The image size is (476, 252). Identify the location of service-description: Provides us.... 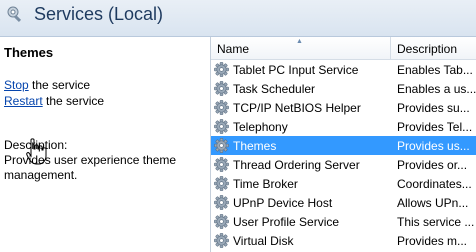
(433, 146).